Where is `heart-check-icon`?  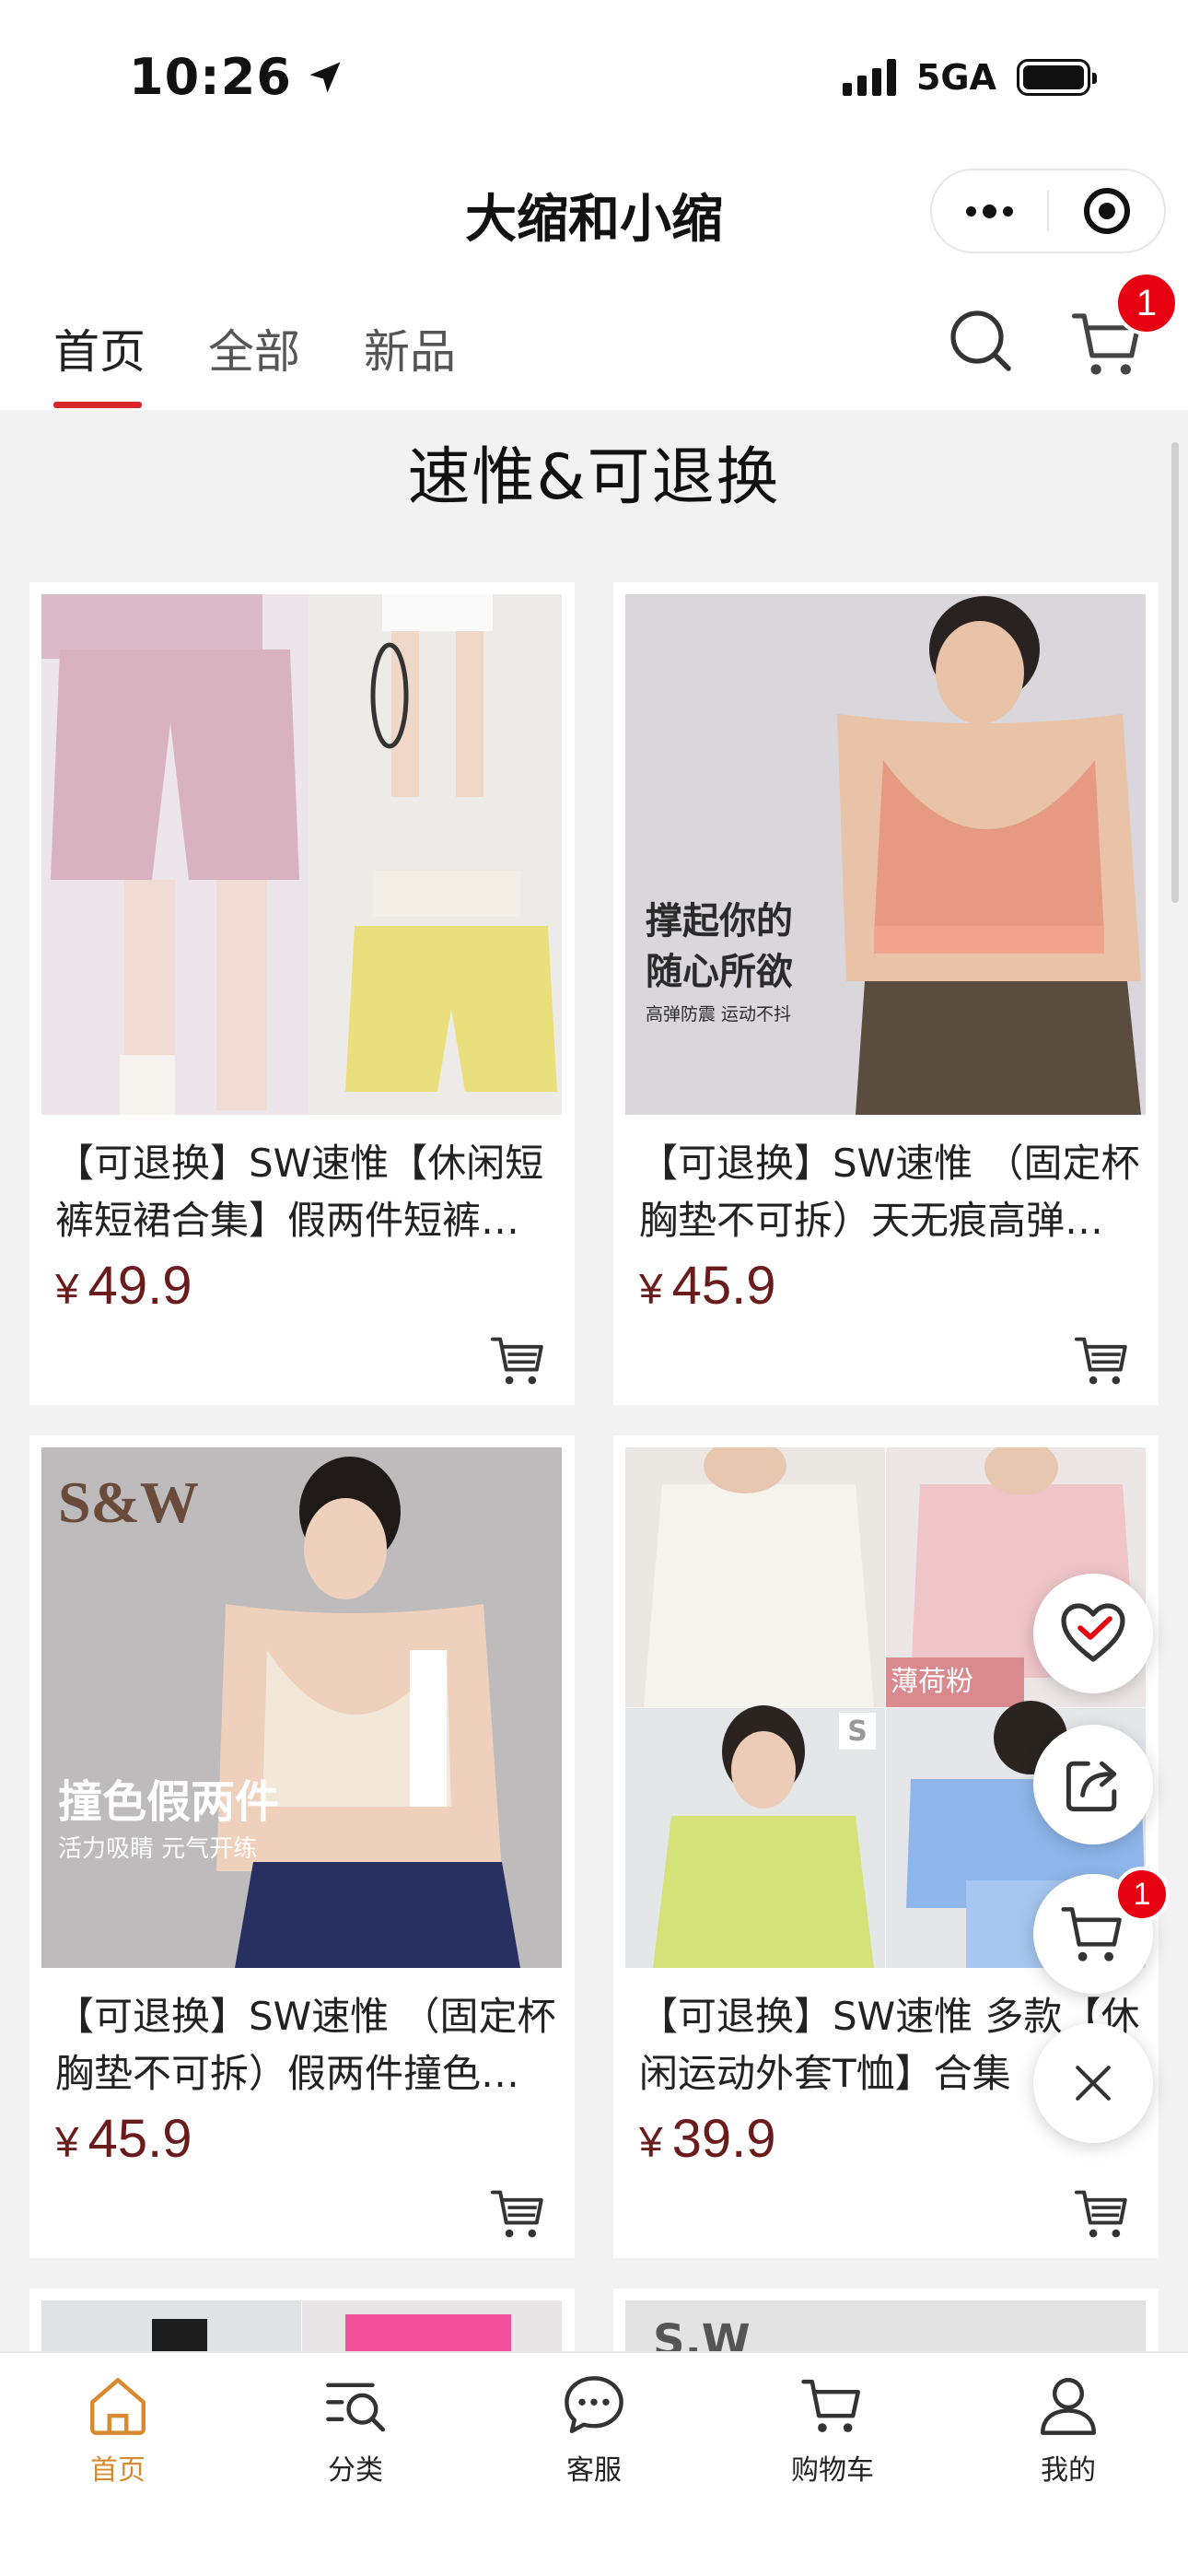 heart-check-icon is located at coordinates (1093, 1632).